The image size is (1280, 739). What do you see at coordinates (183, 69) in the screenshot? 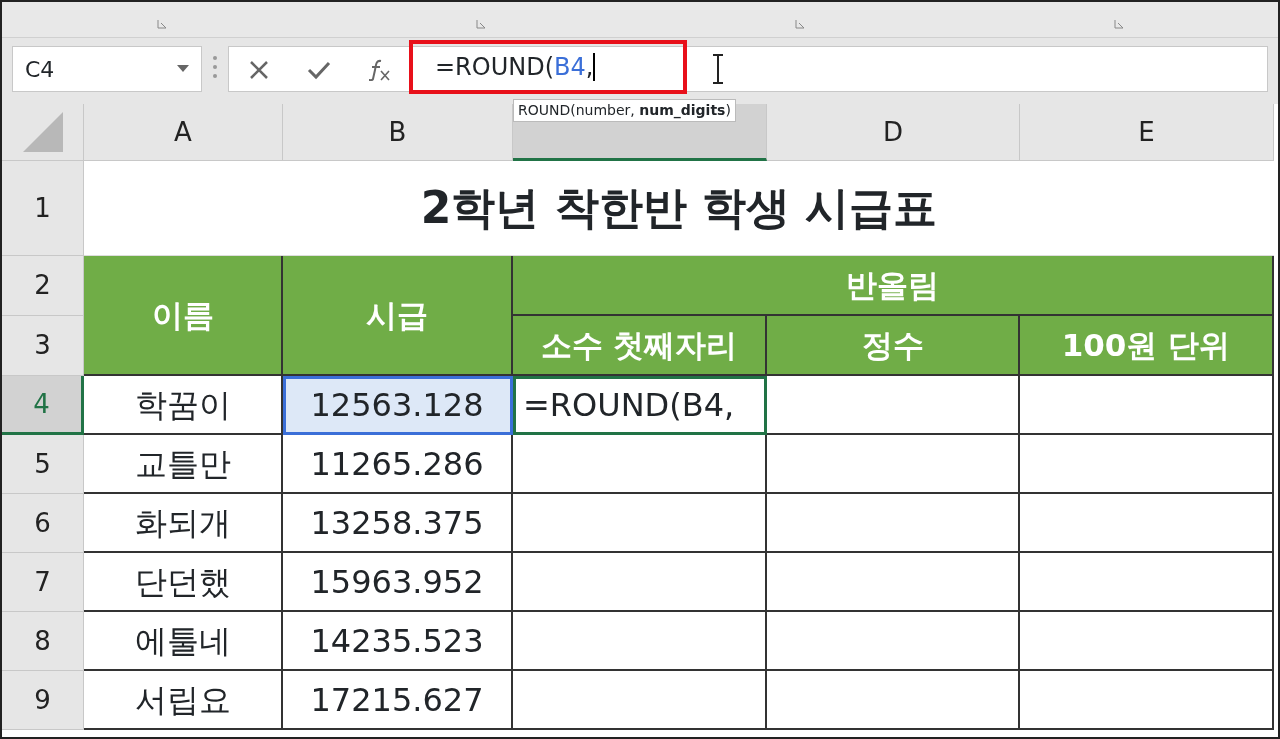
I see `dropdown-caret-icon` at bounding box center [183, 69].